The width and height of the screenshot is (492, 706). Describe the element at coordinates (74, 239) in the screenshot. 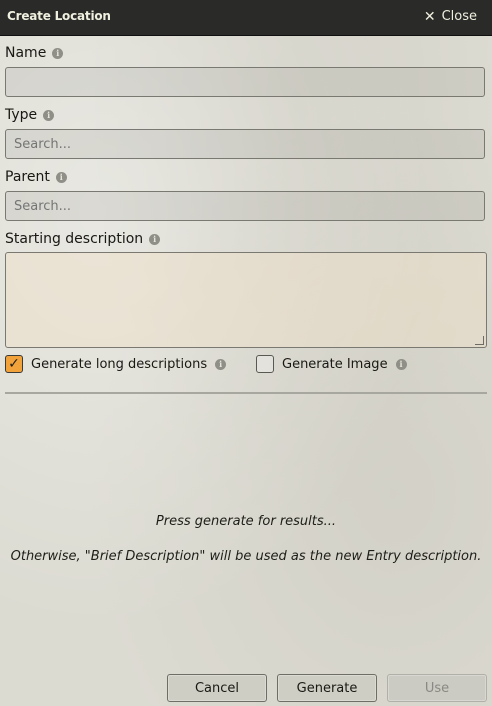

I see `starting-description-label: Starting description` at that location.